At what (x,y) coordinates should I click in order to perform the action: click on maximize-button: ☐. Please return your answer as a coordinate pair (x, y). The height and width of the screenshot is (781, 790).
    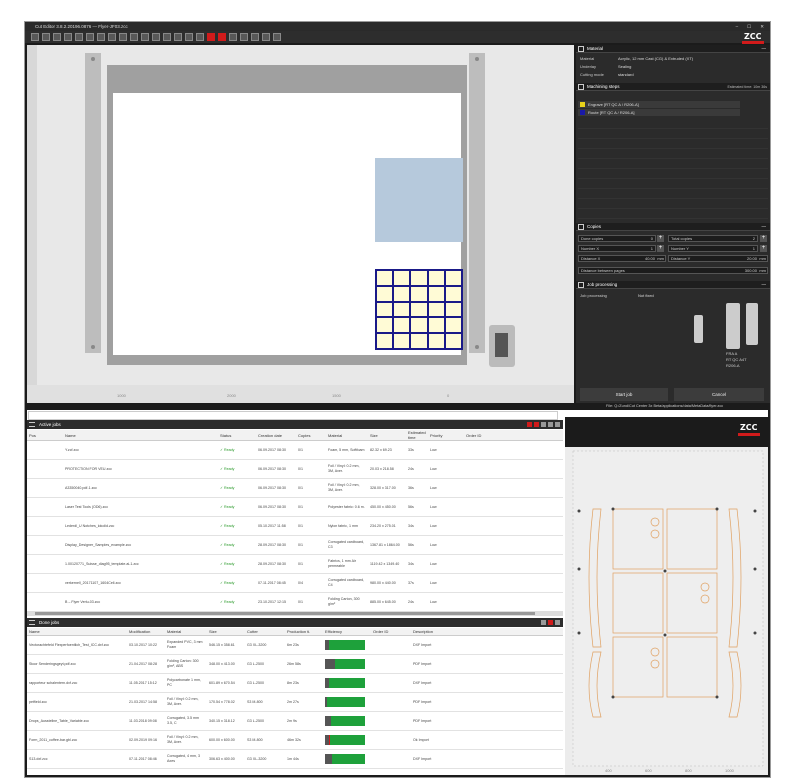
    Looking at the image, I should click on (749, 26).